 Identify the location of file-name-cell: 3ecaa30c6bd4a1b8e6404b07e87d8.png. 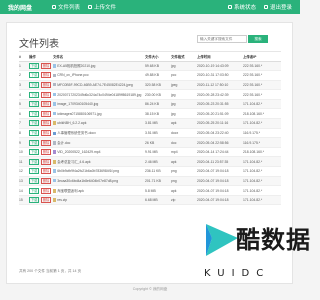
(99, 181).